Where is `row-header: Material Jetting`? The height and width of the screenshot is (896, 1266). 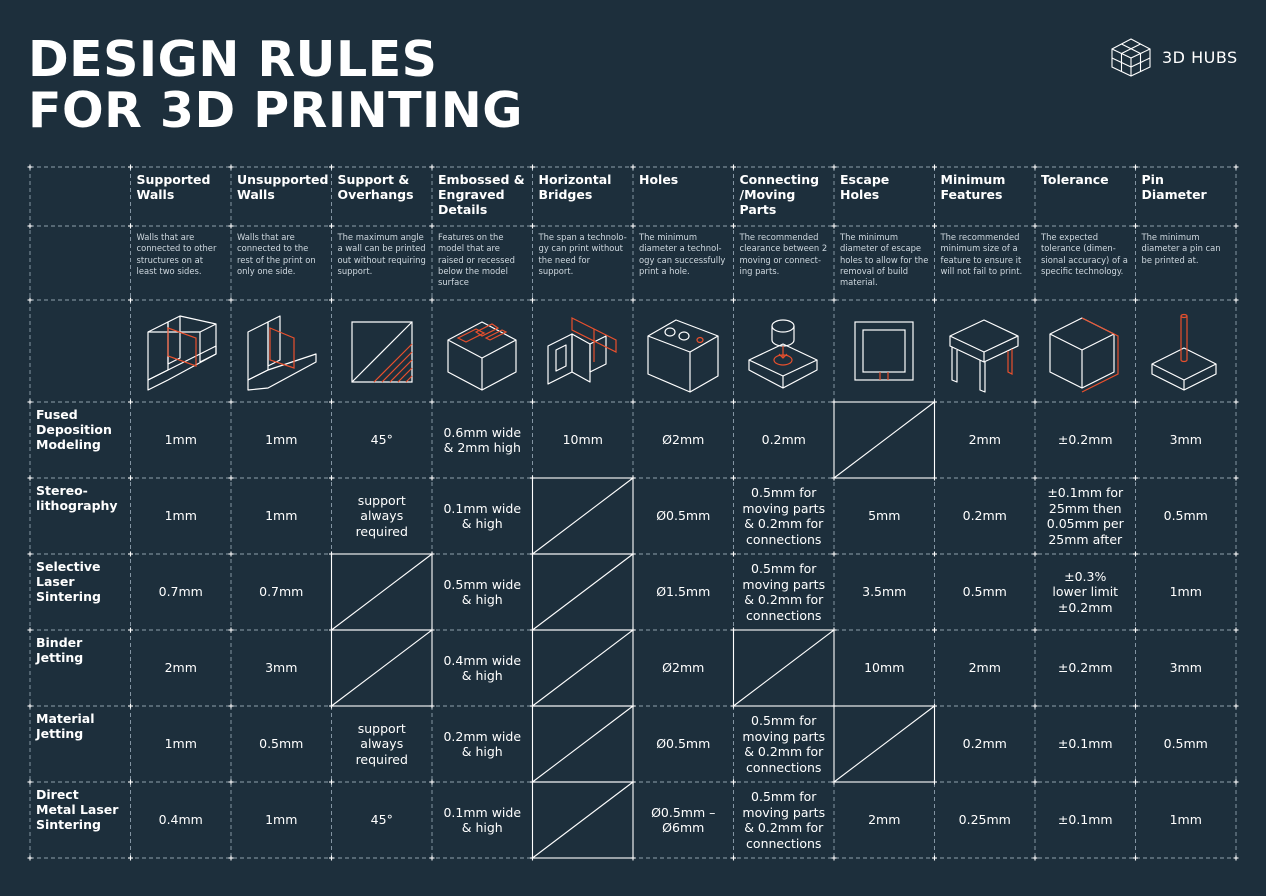
row-header: Material Jetting is located at coordinates (65, 726).